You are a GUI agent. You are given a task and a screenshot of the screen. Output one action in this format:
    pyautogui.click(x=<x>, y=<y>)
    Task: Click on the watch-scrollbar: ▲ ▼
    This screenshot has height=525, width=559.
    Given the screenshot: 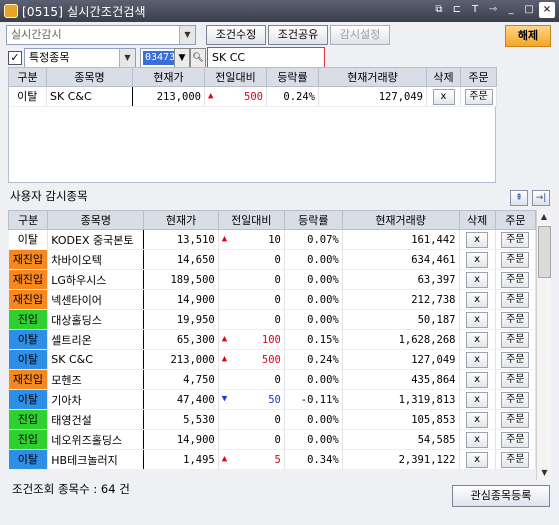 What is the action you would take?
    pyautogui.click(x=543, y=345)
    